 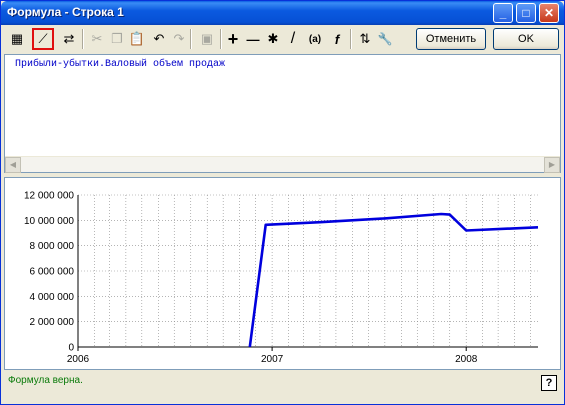 What do you see at coordinates (52, 272) in the screenshot?
I see `y-tick-label: 6 000 000` at bounding box center [52, 272].